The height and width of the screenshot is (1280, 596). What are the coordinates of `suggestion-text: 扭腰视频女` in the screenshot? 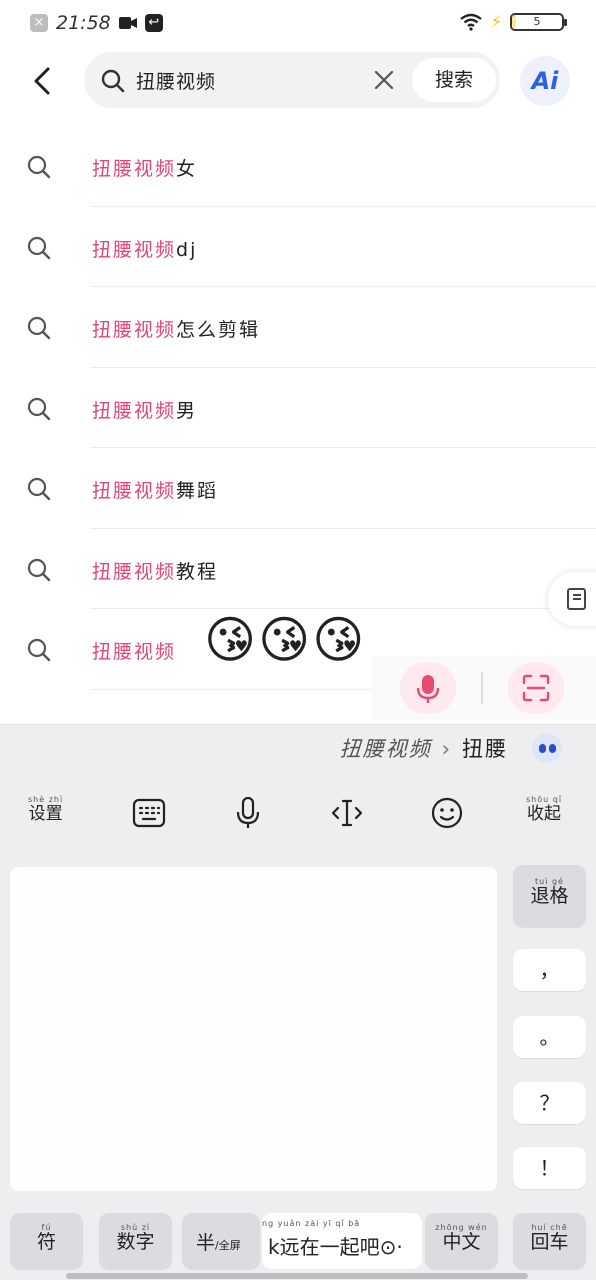 It's located at (144, 167).